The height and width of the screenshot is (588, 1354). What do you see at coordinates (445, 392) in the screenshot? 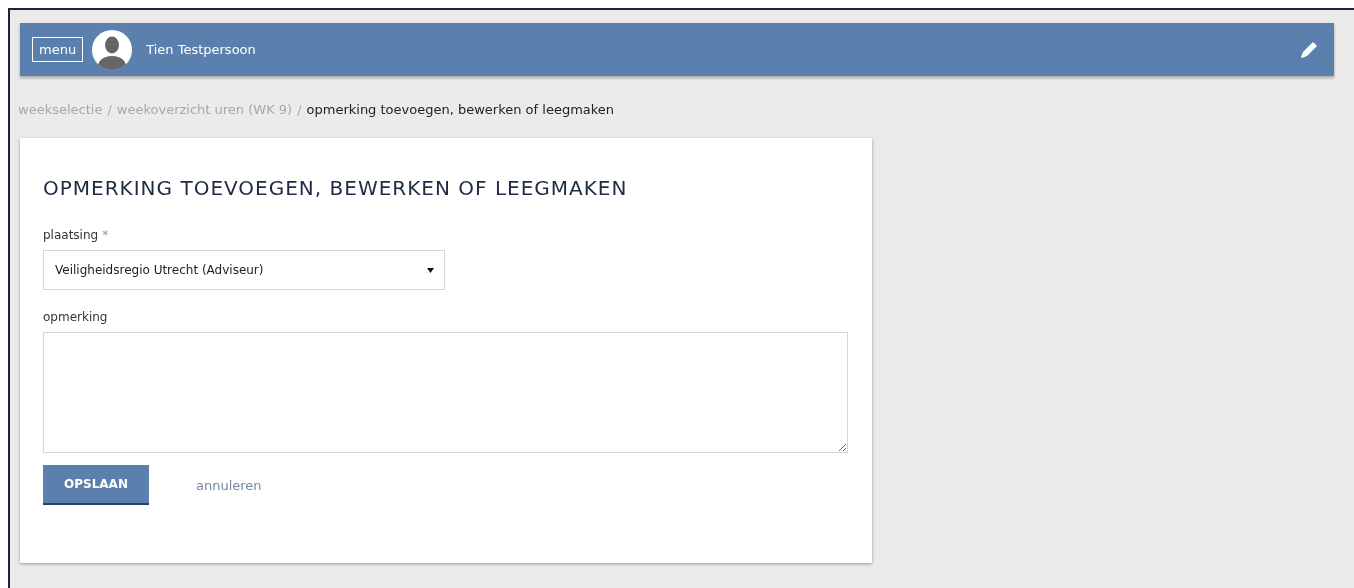
I see `comment-field` at bounding box center [445, 392].